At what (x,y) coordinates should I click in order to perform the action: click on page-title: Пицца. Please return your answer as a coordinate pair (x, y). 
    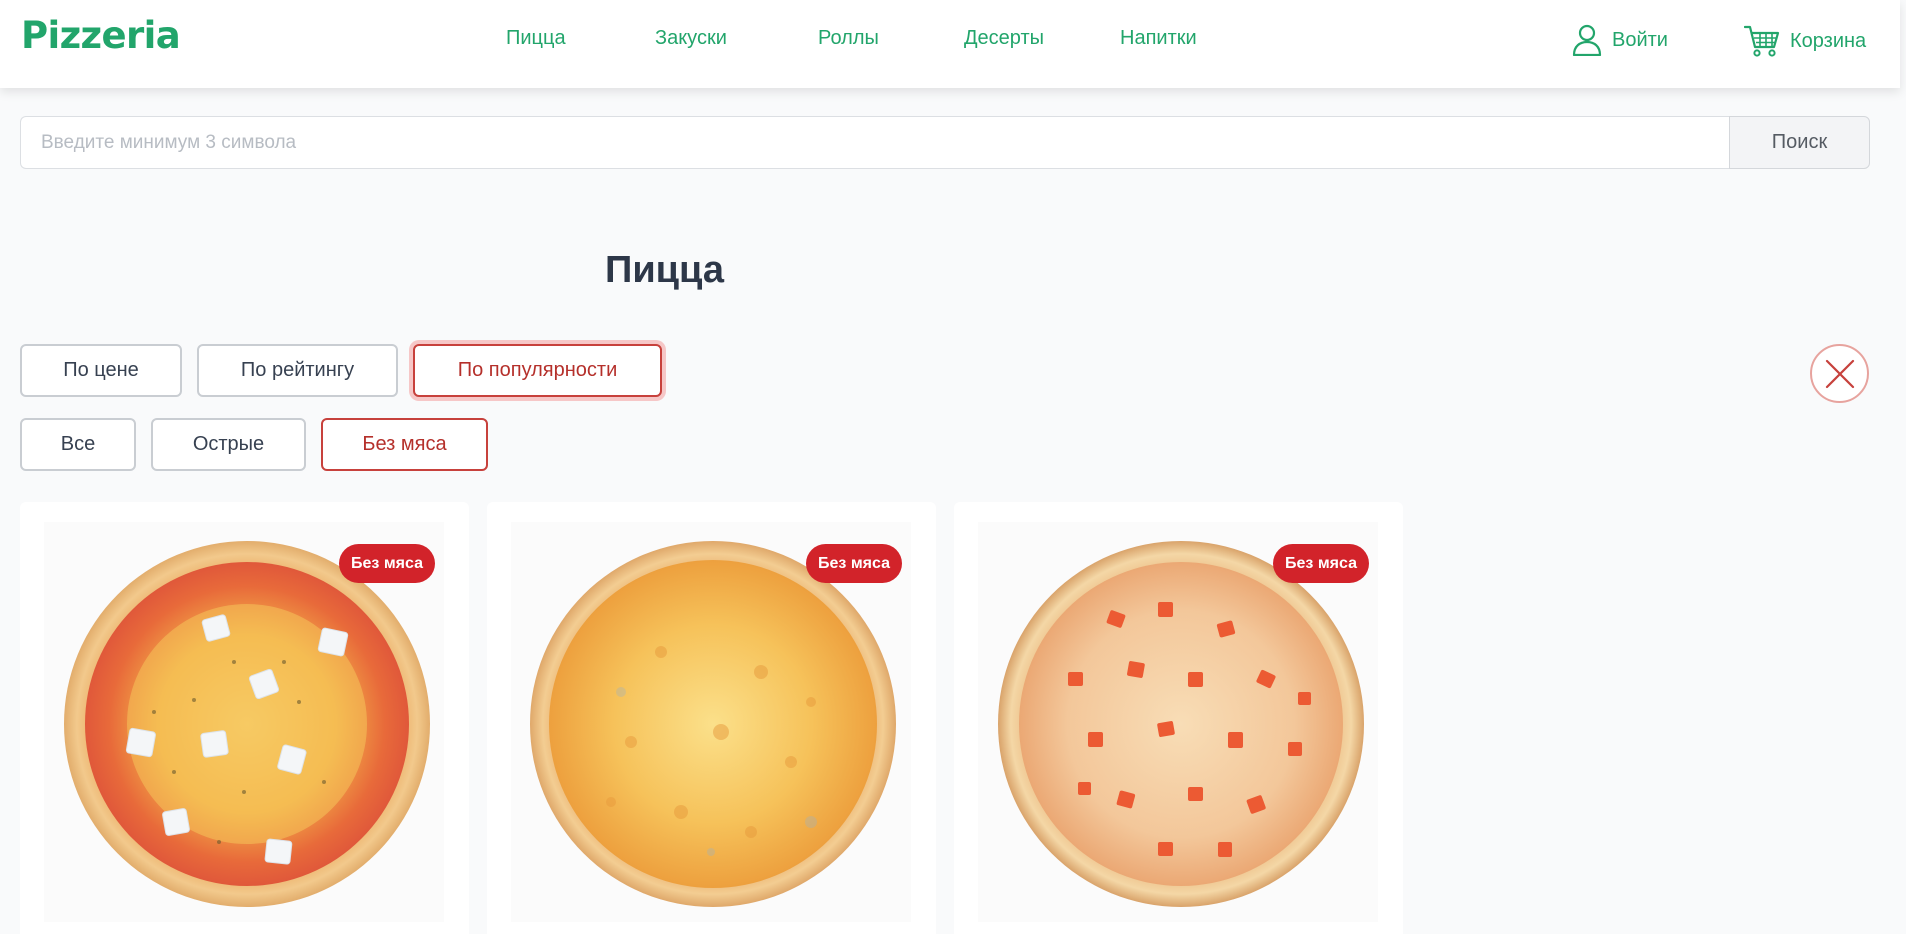
    Looking at the image, I should click on (664, 270).